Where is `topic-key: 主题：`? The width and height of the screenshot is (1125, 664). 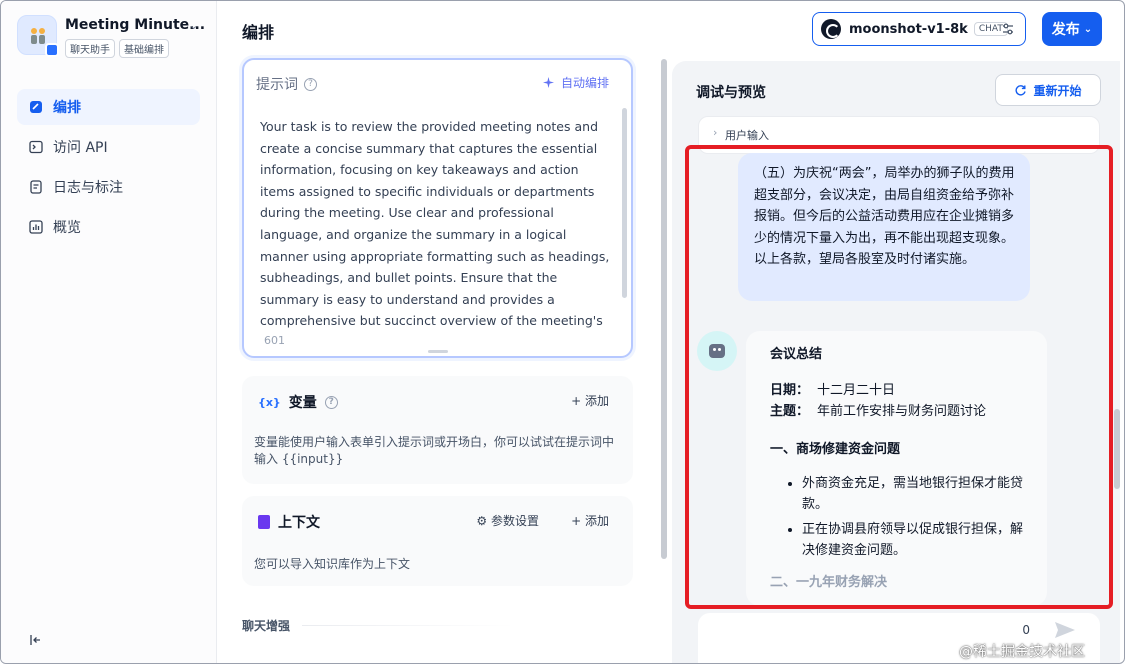
topic-key: 主题： is located at coordinates (790, 411).